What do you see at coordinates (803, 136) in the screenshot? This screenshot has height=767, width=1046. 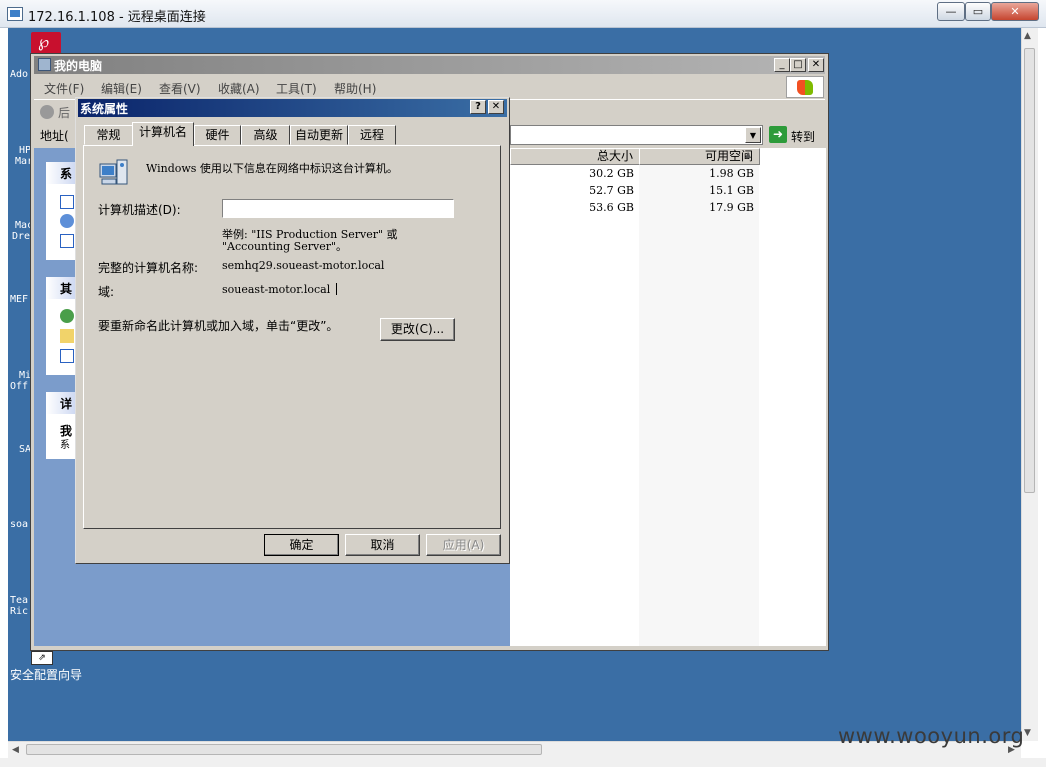 I see `go-button: 转到` at bounding box center [803, 136].